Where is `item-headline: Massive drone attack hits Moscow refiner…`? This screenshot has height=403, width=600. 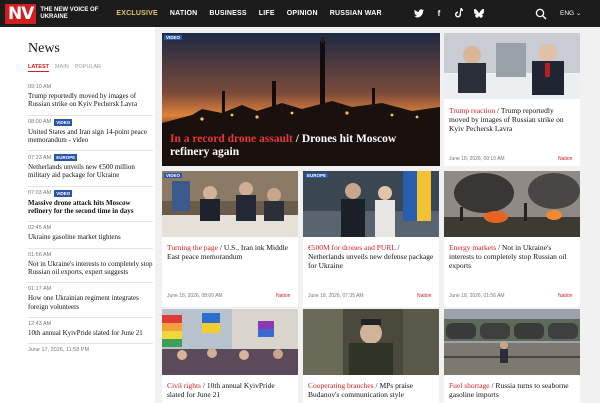
item-headline: Massive drone attack hits Moscow refiner… is located at coordinates (90, 207).